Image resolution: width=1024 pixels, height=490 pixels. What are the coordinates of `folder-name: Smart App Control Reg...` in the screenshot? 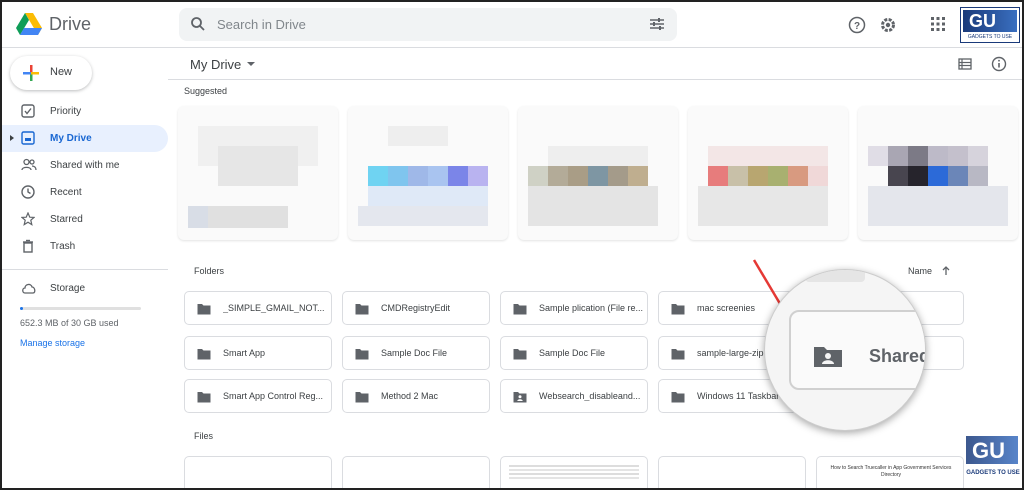 It's located at (273, 396).